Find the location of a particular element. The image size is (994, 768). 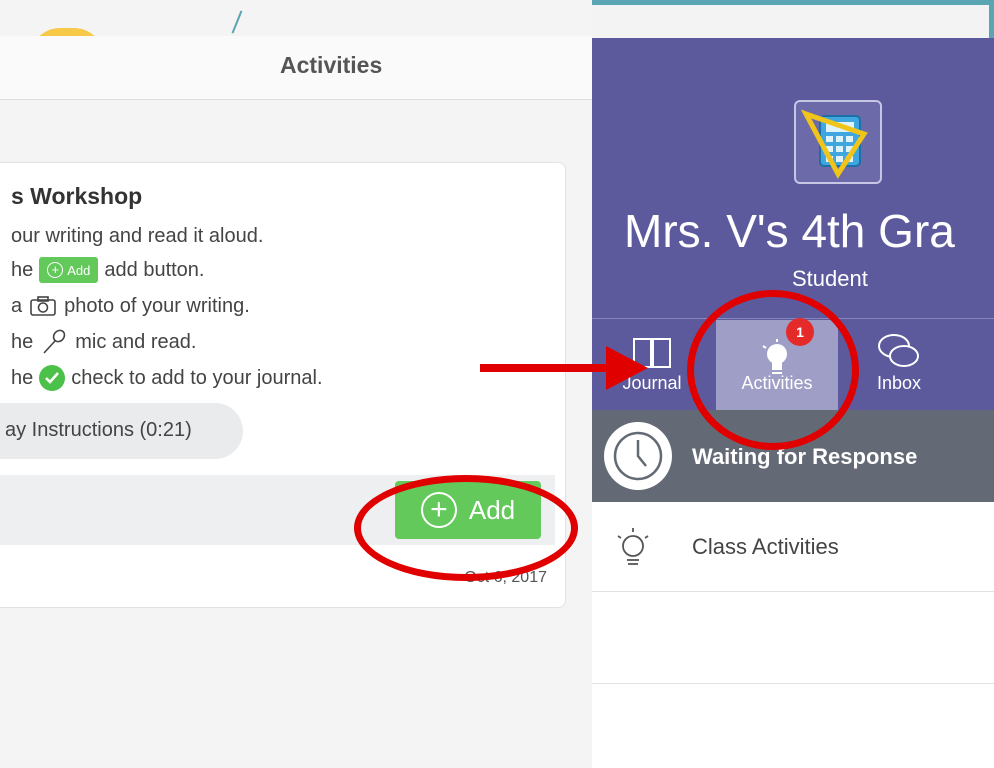

camera-icon is located at coordinates (43, 306).